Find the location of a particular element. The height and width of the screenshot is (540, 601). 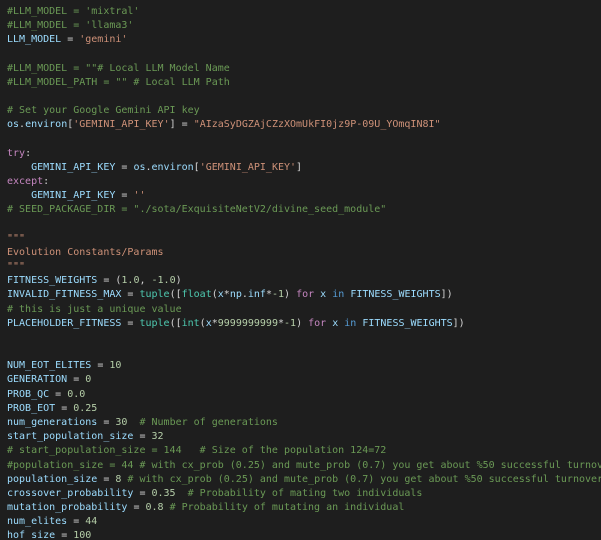

code-line: LLM_MODEL = 'gemini' is located at coordinates (304, 40).